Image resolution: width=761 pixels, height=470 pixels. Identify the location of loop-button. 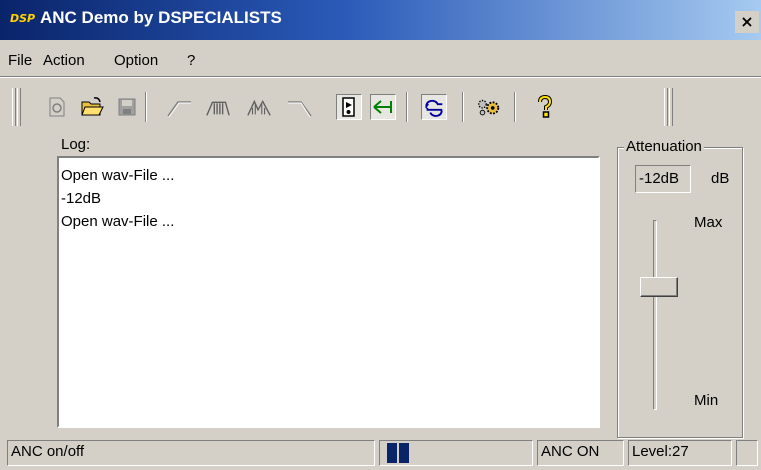
(434, 107).